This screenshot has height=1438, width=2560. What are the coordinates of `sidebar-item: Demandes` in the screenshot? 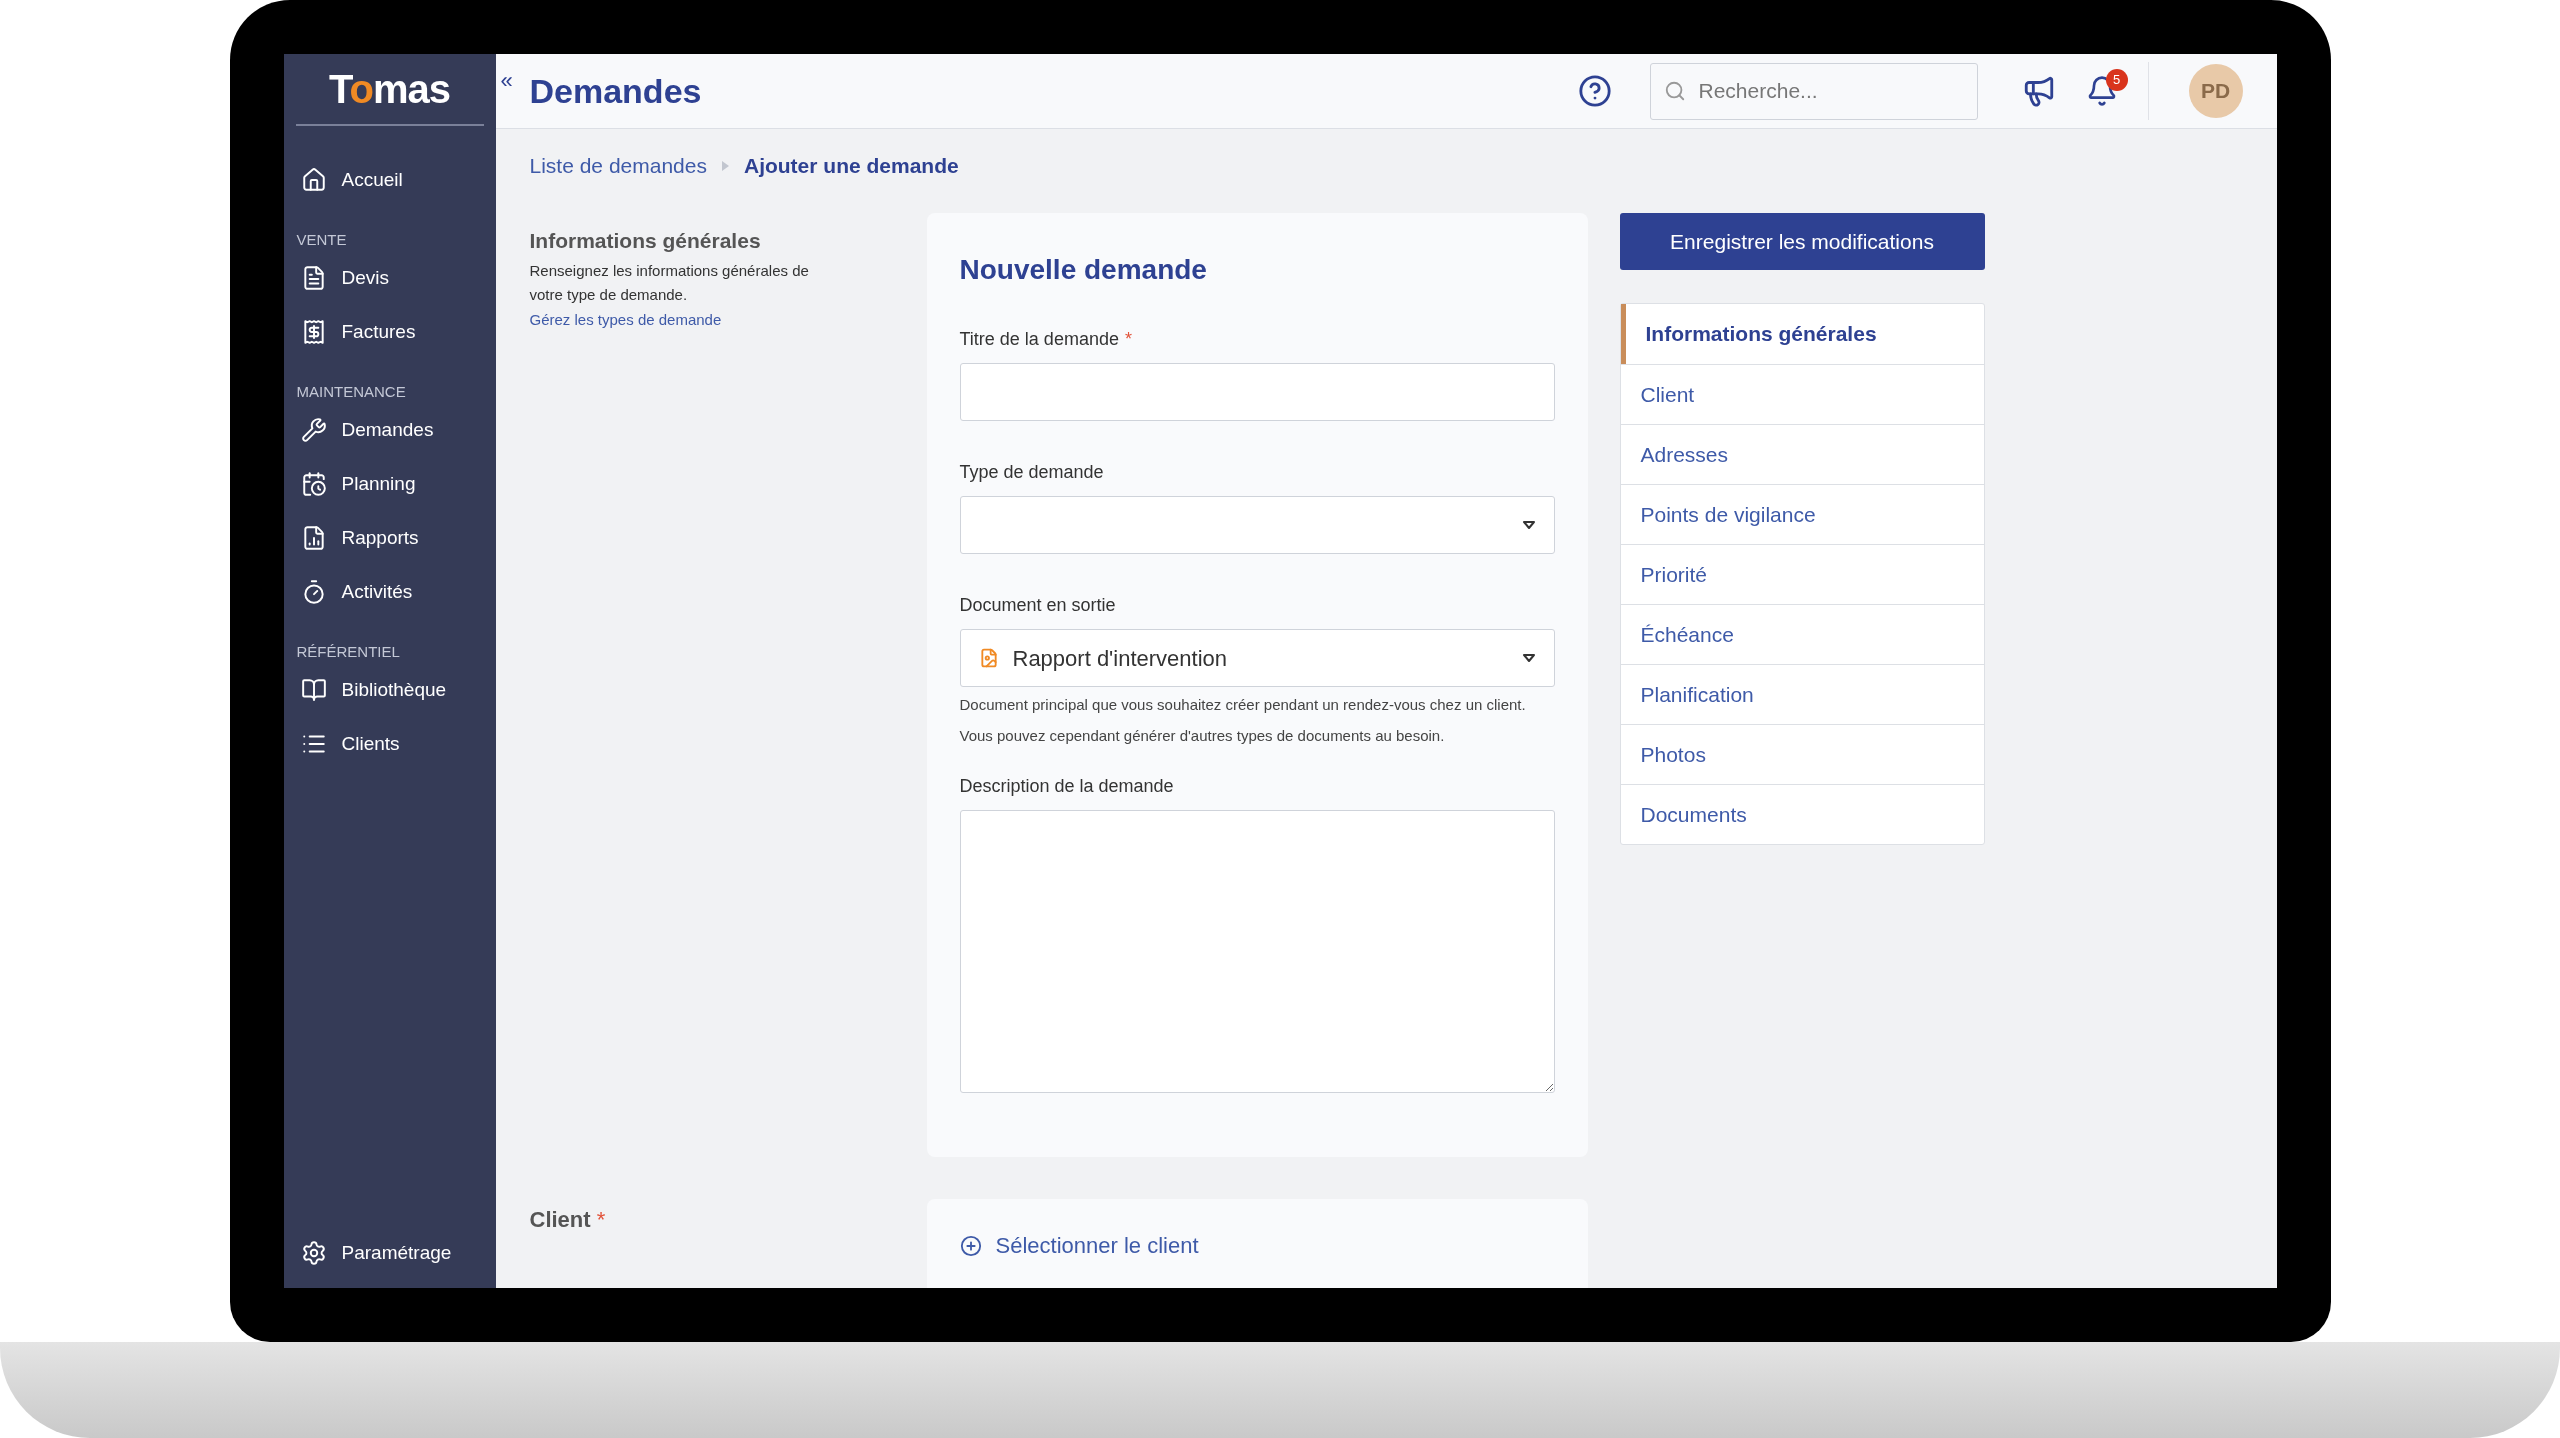 It's located at (389, 430).